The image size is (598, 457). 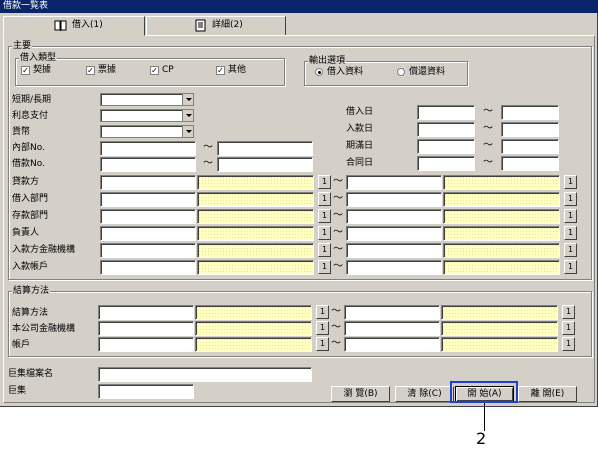 I want to click on borrow-dept-lookup-from-button: 1, so click(x=324, y=199).